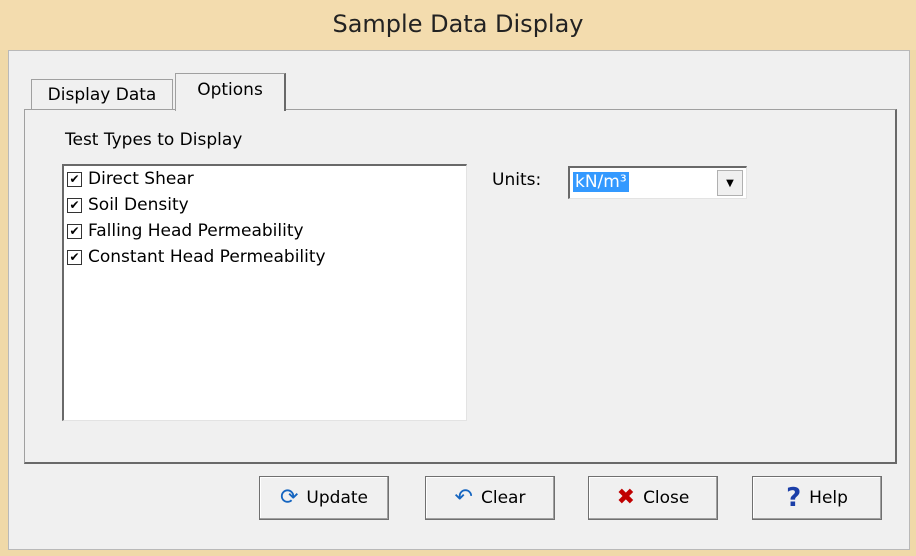 The image size is (916, 556). Describe the element at coordinates (601, 182) in the screenshot. I see `units-selected-value: kN/m³` at that location.